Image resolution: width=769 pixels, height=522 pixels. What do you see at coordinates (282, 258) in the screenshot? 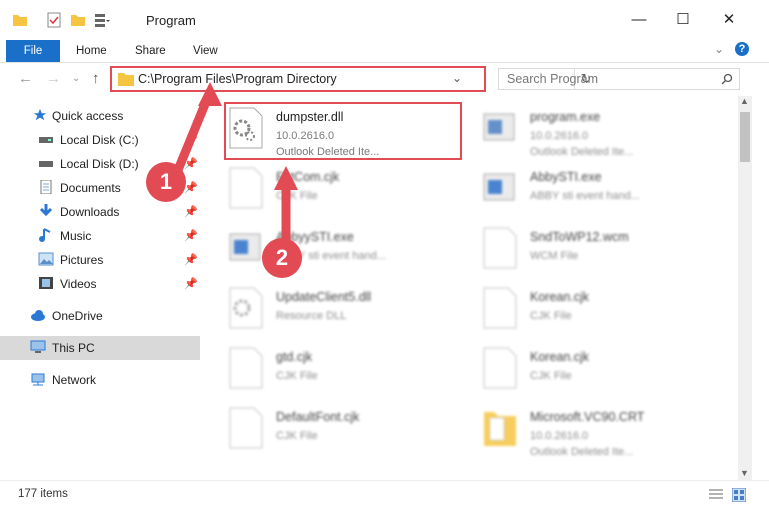
I see `step-badge-2: 2` at bounding box center [282, 258].